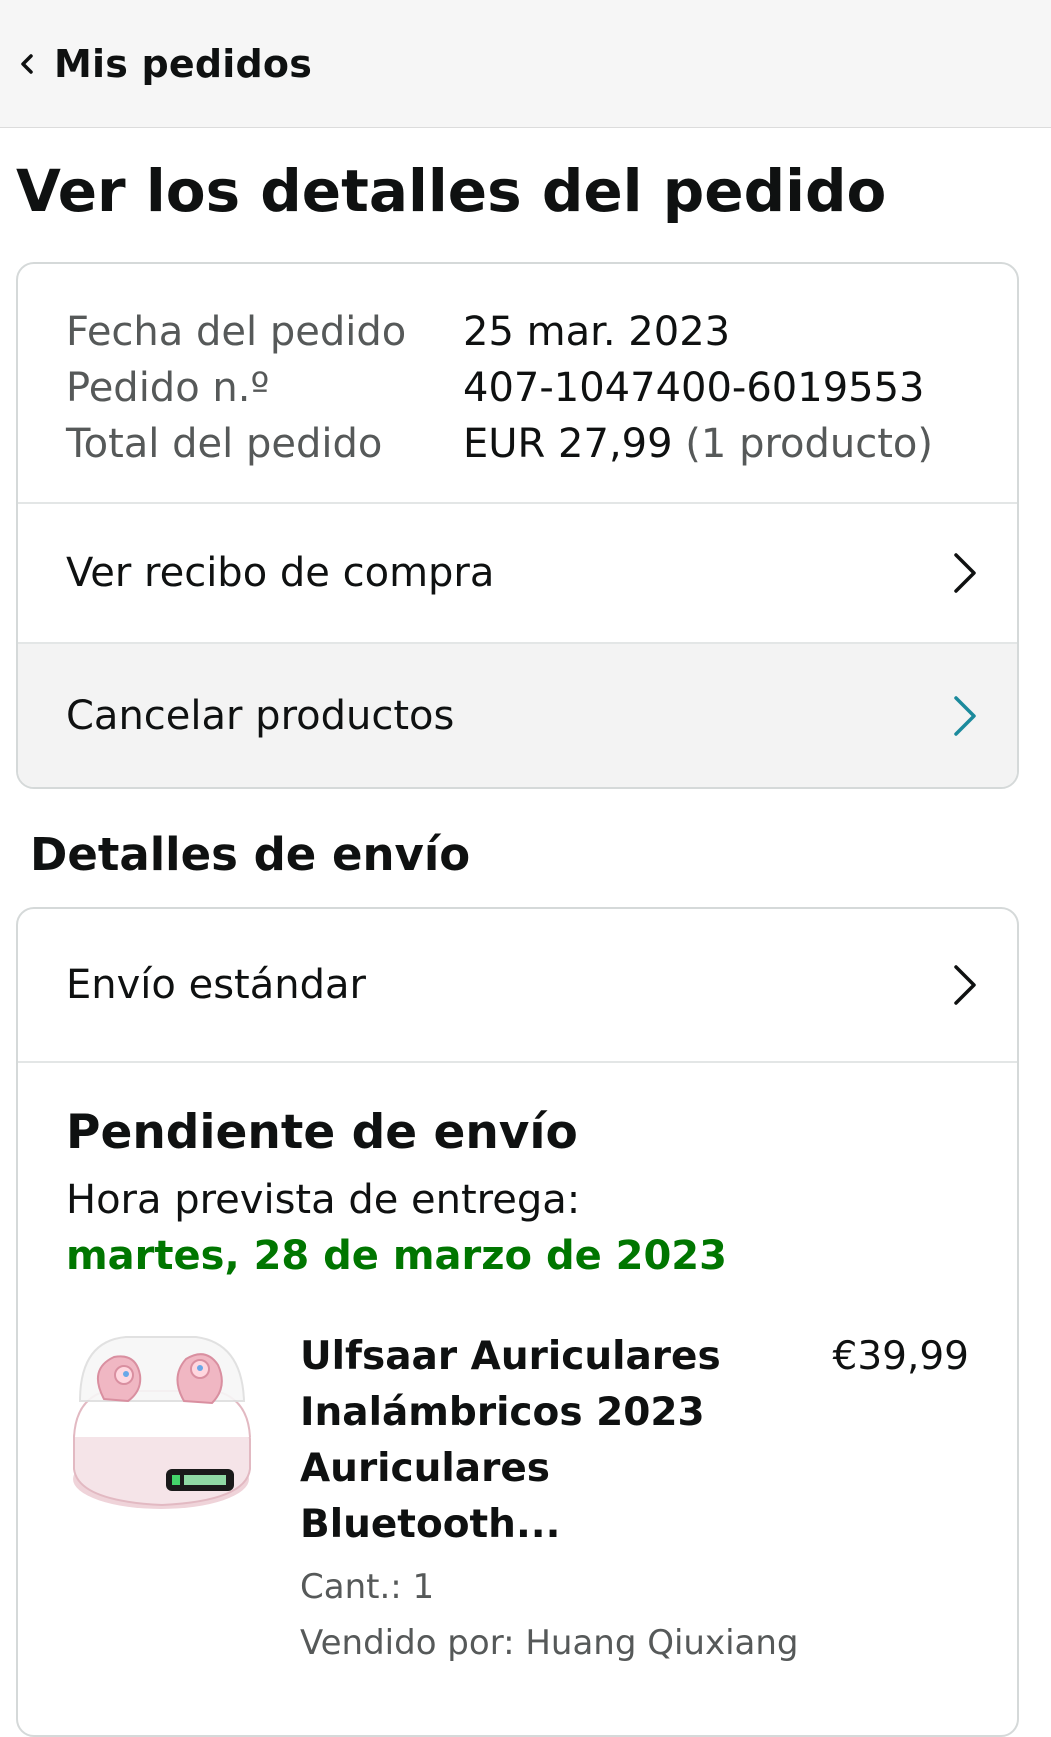 This screenshot has width=1051, height=1737. I want to click on order-date-value: 25 mar. 2023, so click(597, 332).